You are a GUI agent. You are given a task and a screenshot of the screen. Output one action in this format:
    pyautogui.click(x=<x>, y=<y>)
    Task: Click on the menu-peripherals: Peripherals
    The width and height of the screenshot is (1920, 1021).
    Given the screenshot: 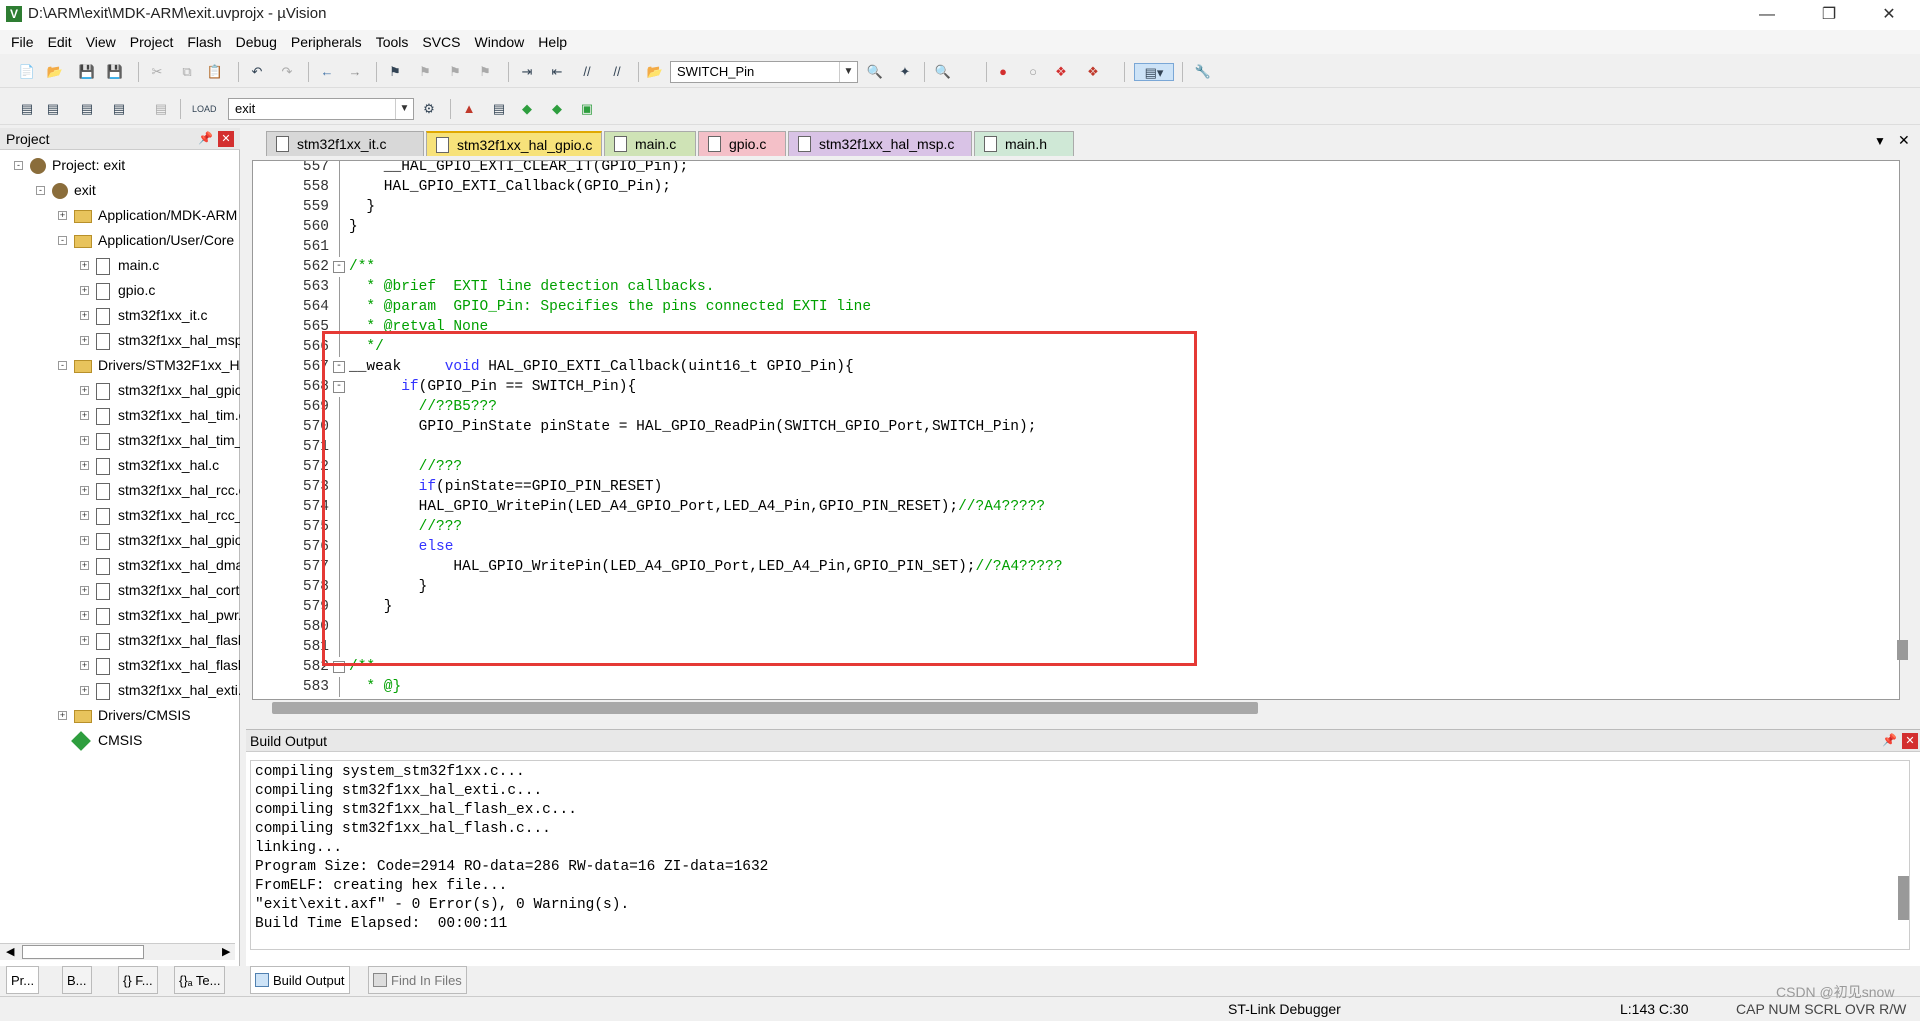 What is the action you would take?
    pyautogui.click(x=326, y=42)
    